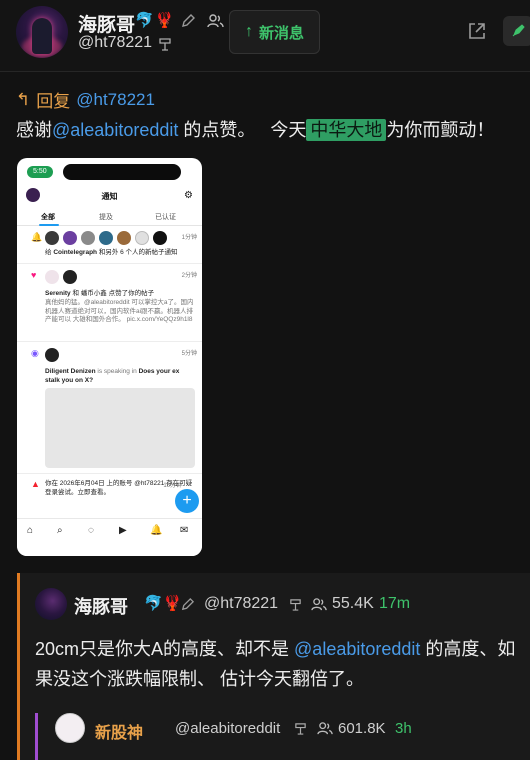 This screenshot has width=530, height=760. I want to click on compose-fab: +, so click(187, 501).